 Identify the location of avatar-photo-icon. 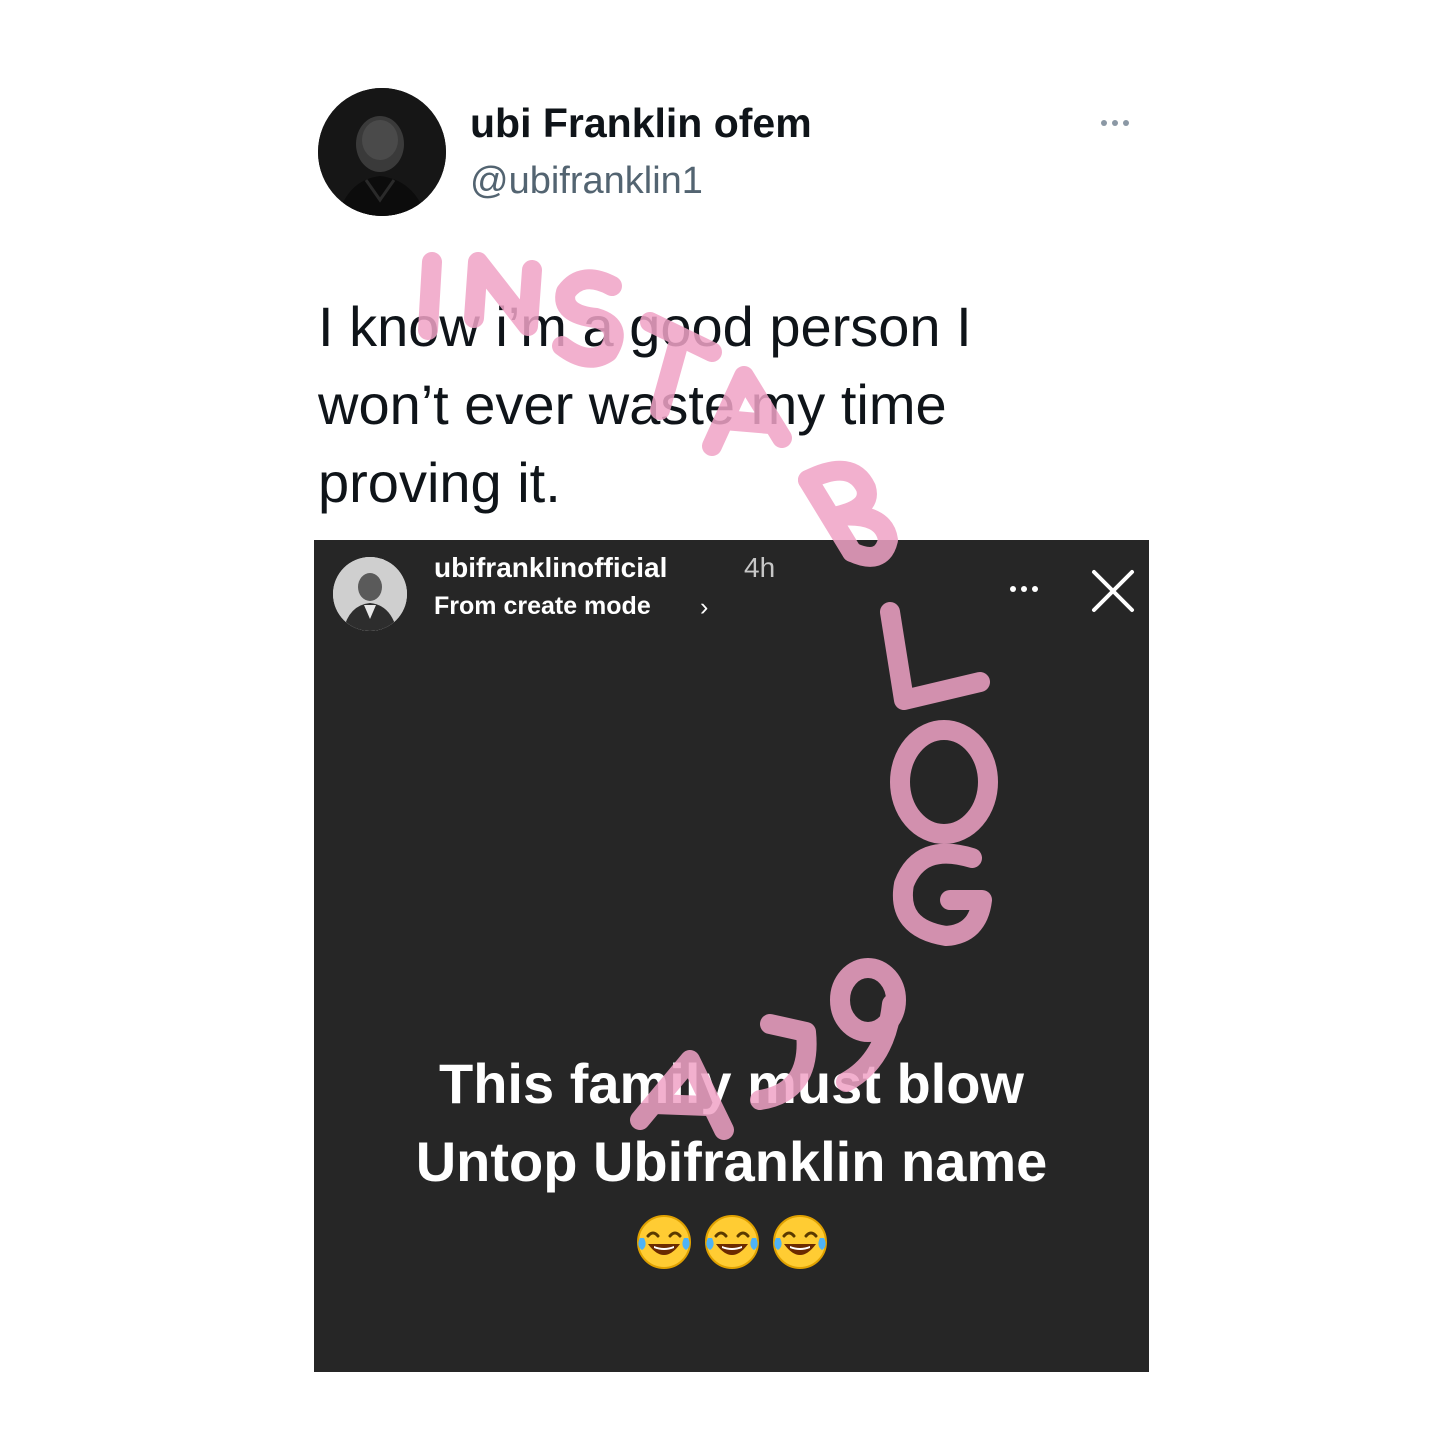
(382, 152).